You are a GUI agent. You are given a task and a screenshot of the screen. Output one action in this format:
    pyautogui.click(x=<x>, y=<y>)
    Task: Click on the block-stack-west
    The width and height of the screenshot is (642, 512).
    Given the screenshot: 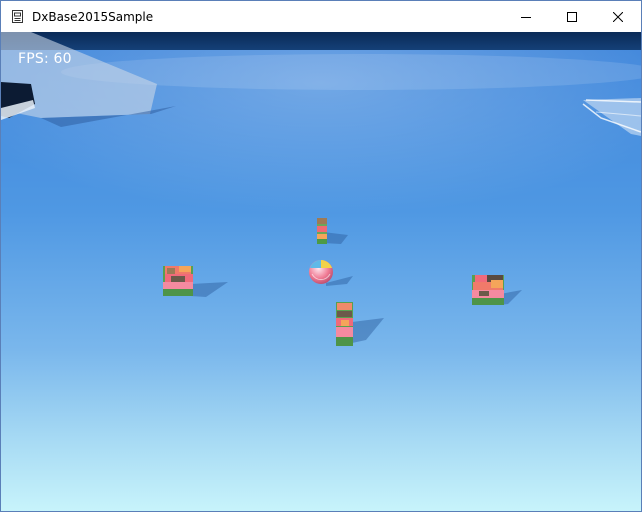 What is the action you would take?
    pyautogui.click(x=178, y=281)
    